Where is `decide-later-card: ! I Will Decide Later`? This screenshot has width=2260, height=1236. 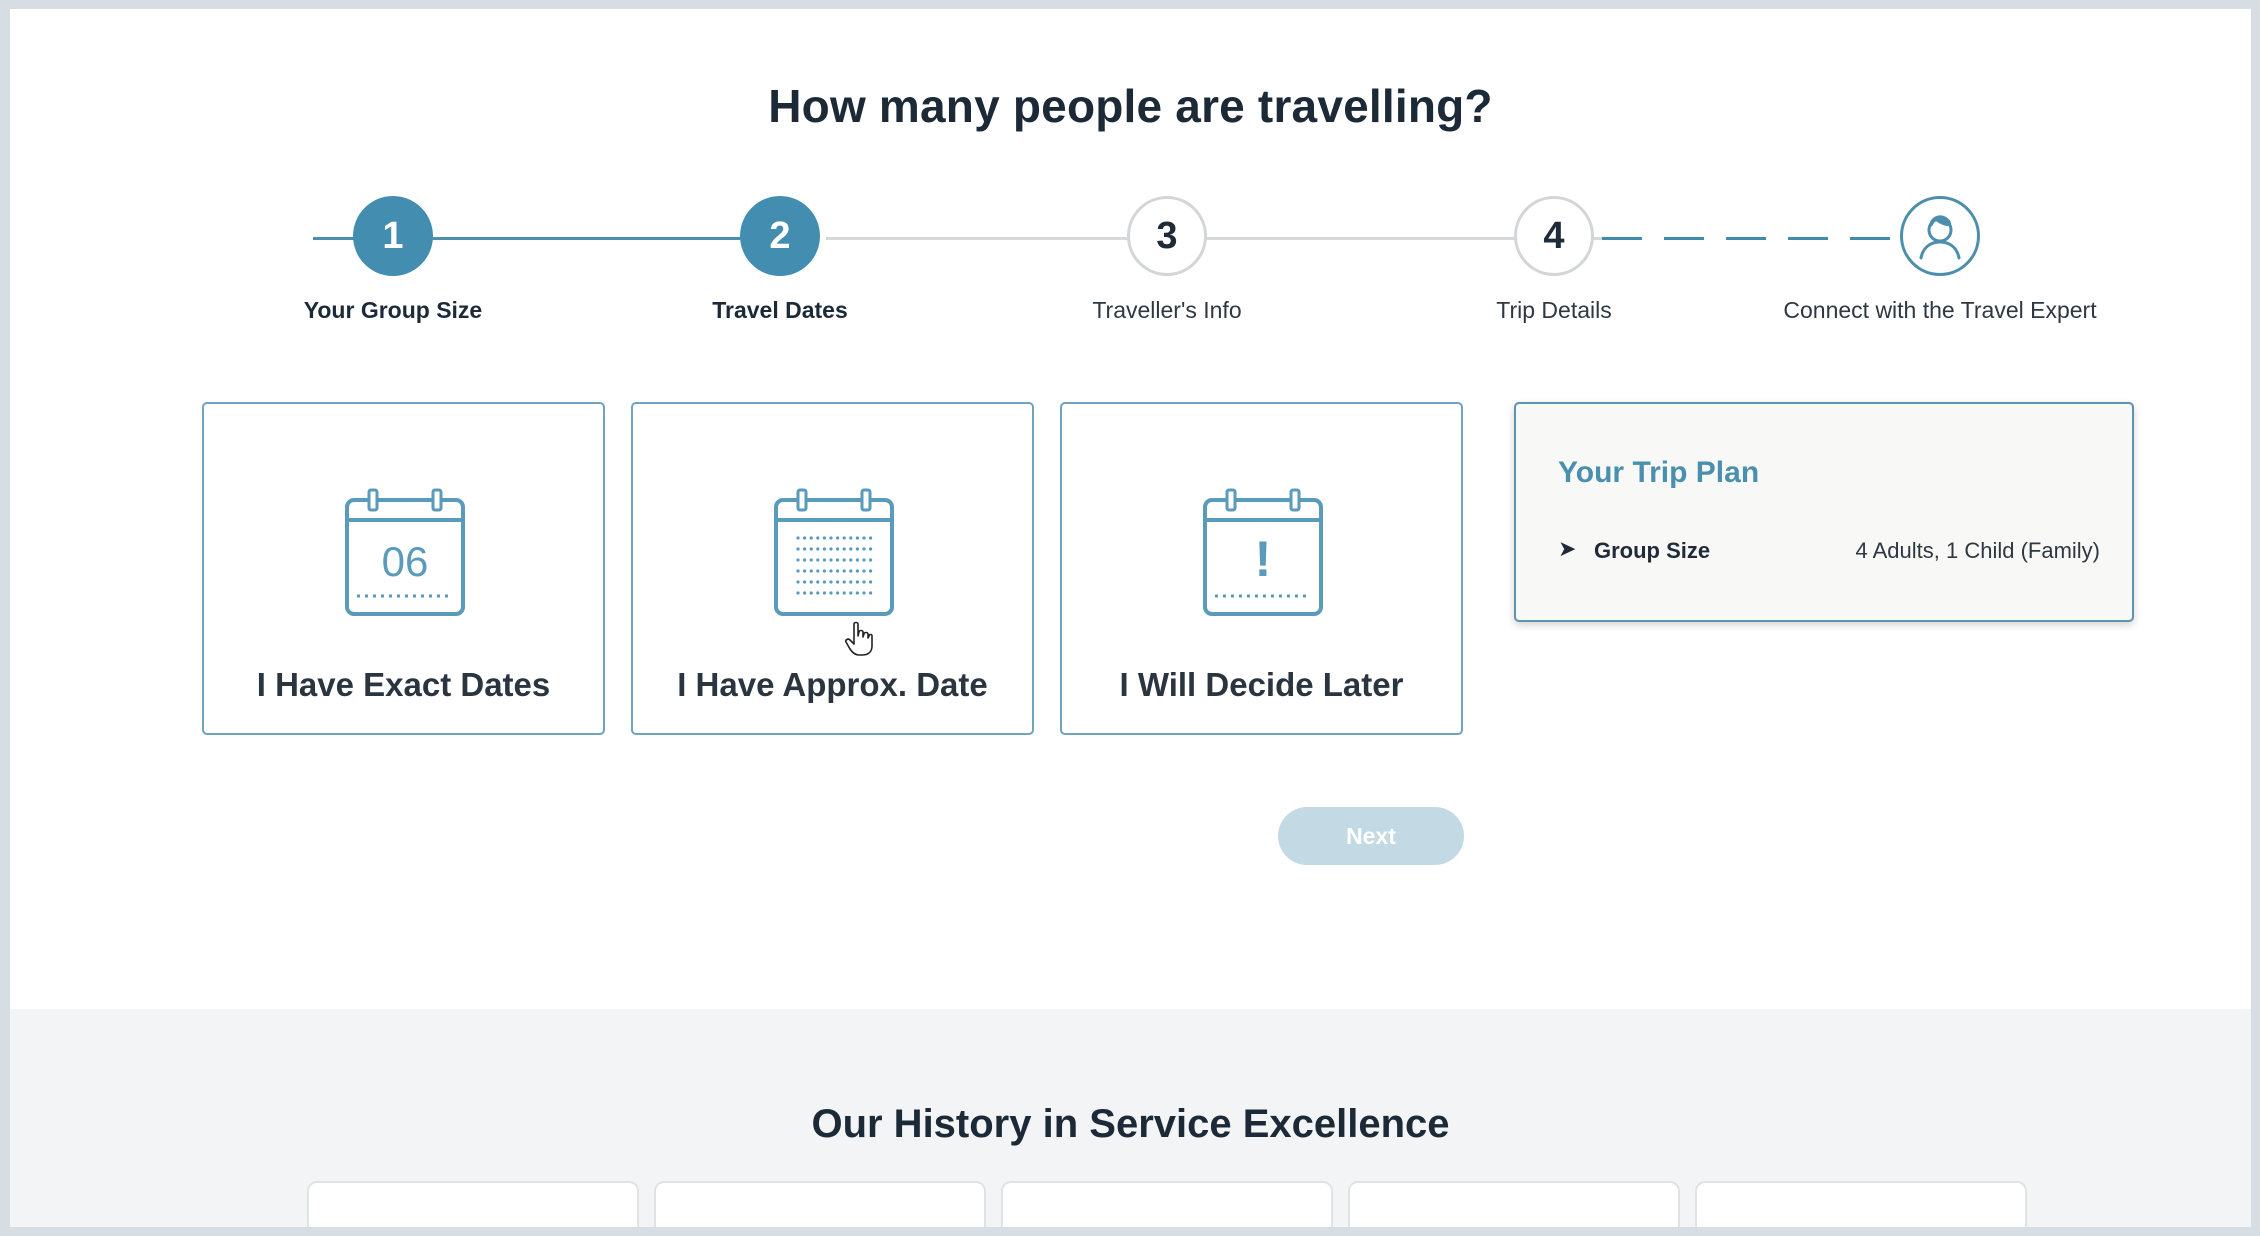 decide-later-card: ! I Will Decide Later is located at coordinates (1261, 568).